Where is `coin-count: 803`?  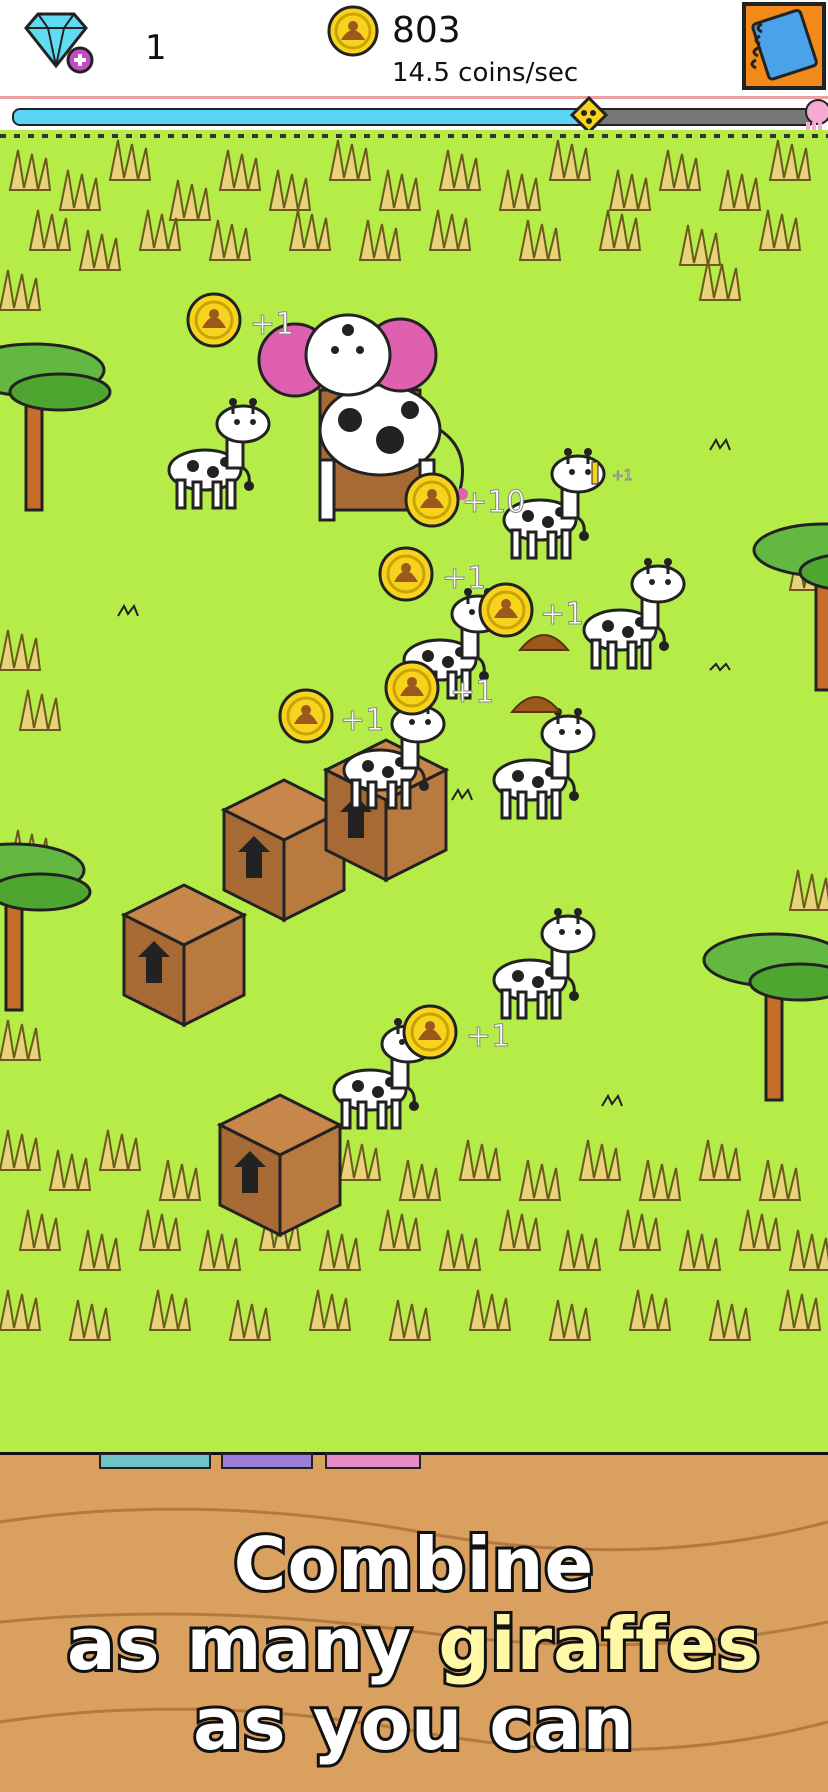 coin-count: 803 is located at coordinates (426, 30).